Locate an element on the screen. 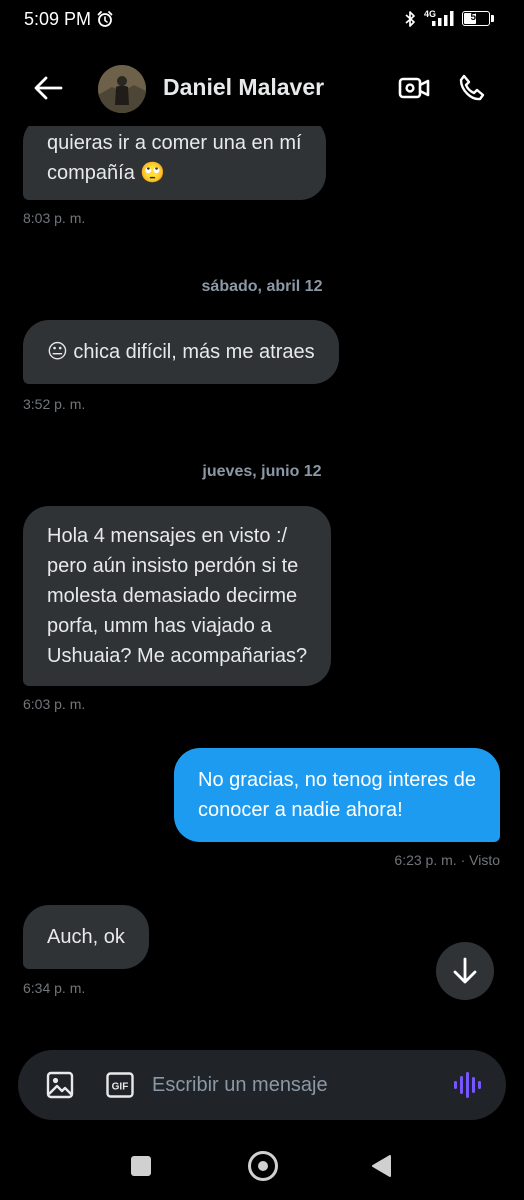 This screenshot has height=1200, width=524. gif-button: GIF is located at coordinates (120, 1085).